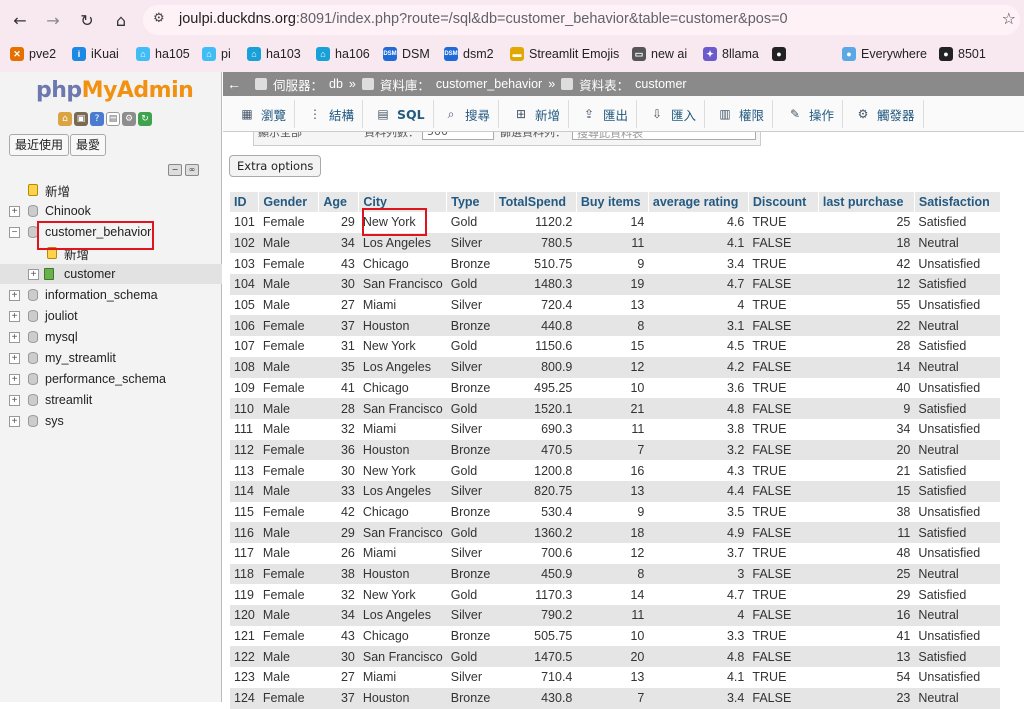 The width and height of the screenshot is (1024, 709). Describe the element at coordinates (535, 305) in the screenshot. I see `cell-totalspend: 720.4` at that location.